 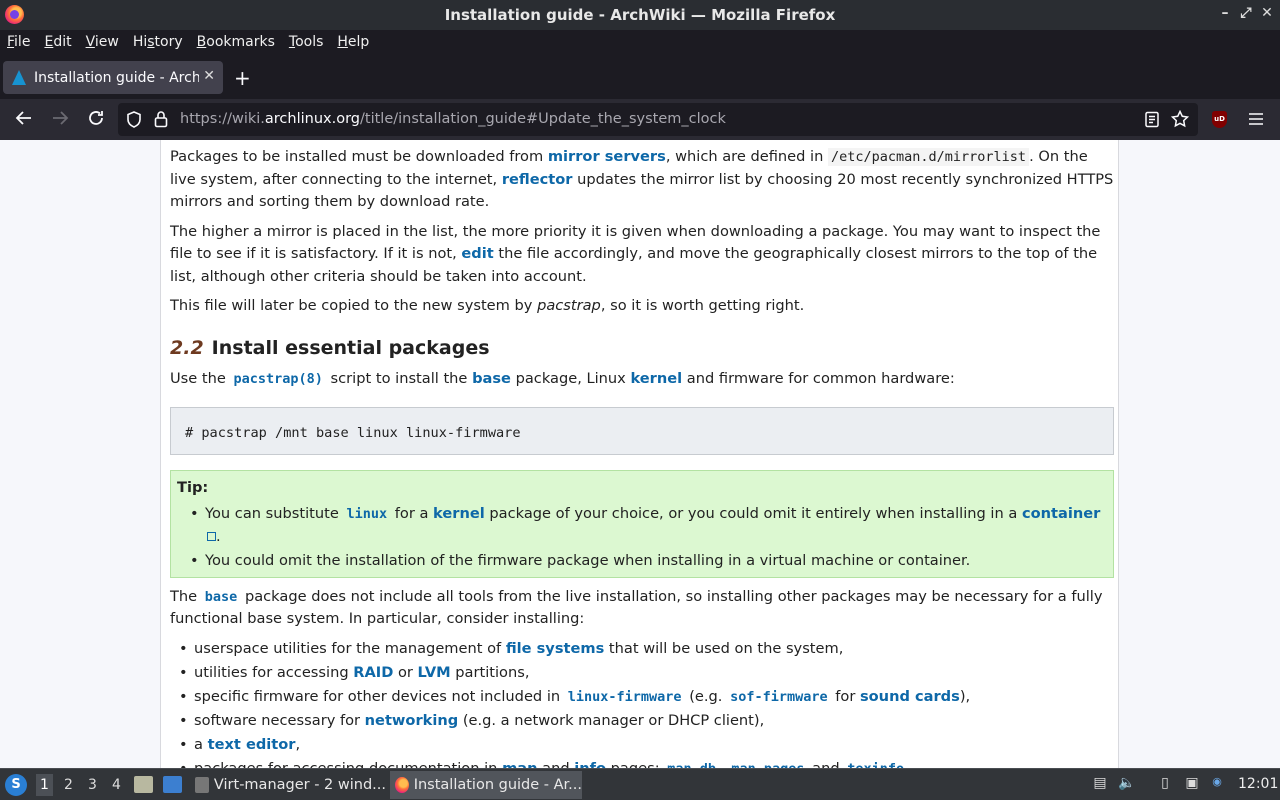 I want to click on external-link-icon, so click(x=211, y=536).